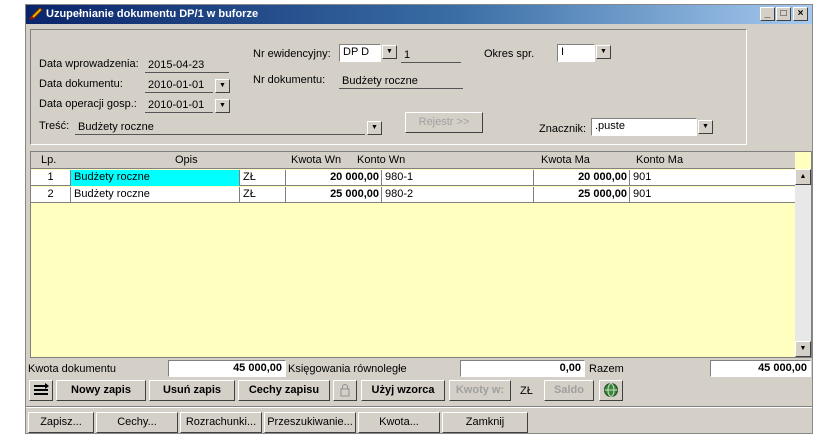 The image size is (816, 437). Describe the element at coordinates (179, 85) in the screenshot. I see `data-dokumentu-field: 2010-01-01` at that location.